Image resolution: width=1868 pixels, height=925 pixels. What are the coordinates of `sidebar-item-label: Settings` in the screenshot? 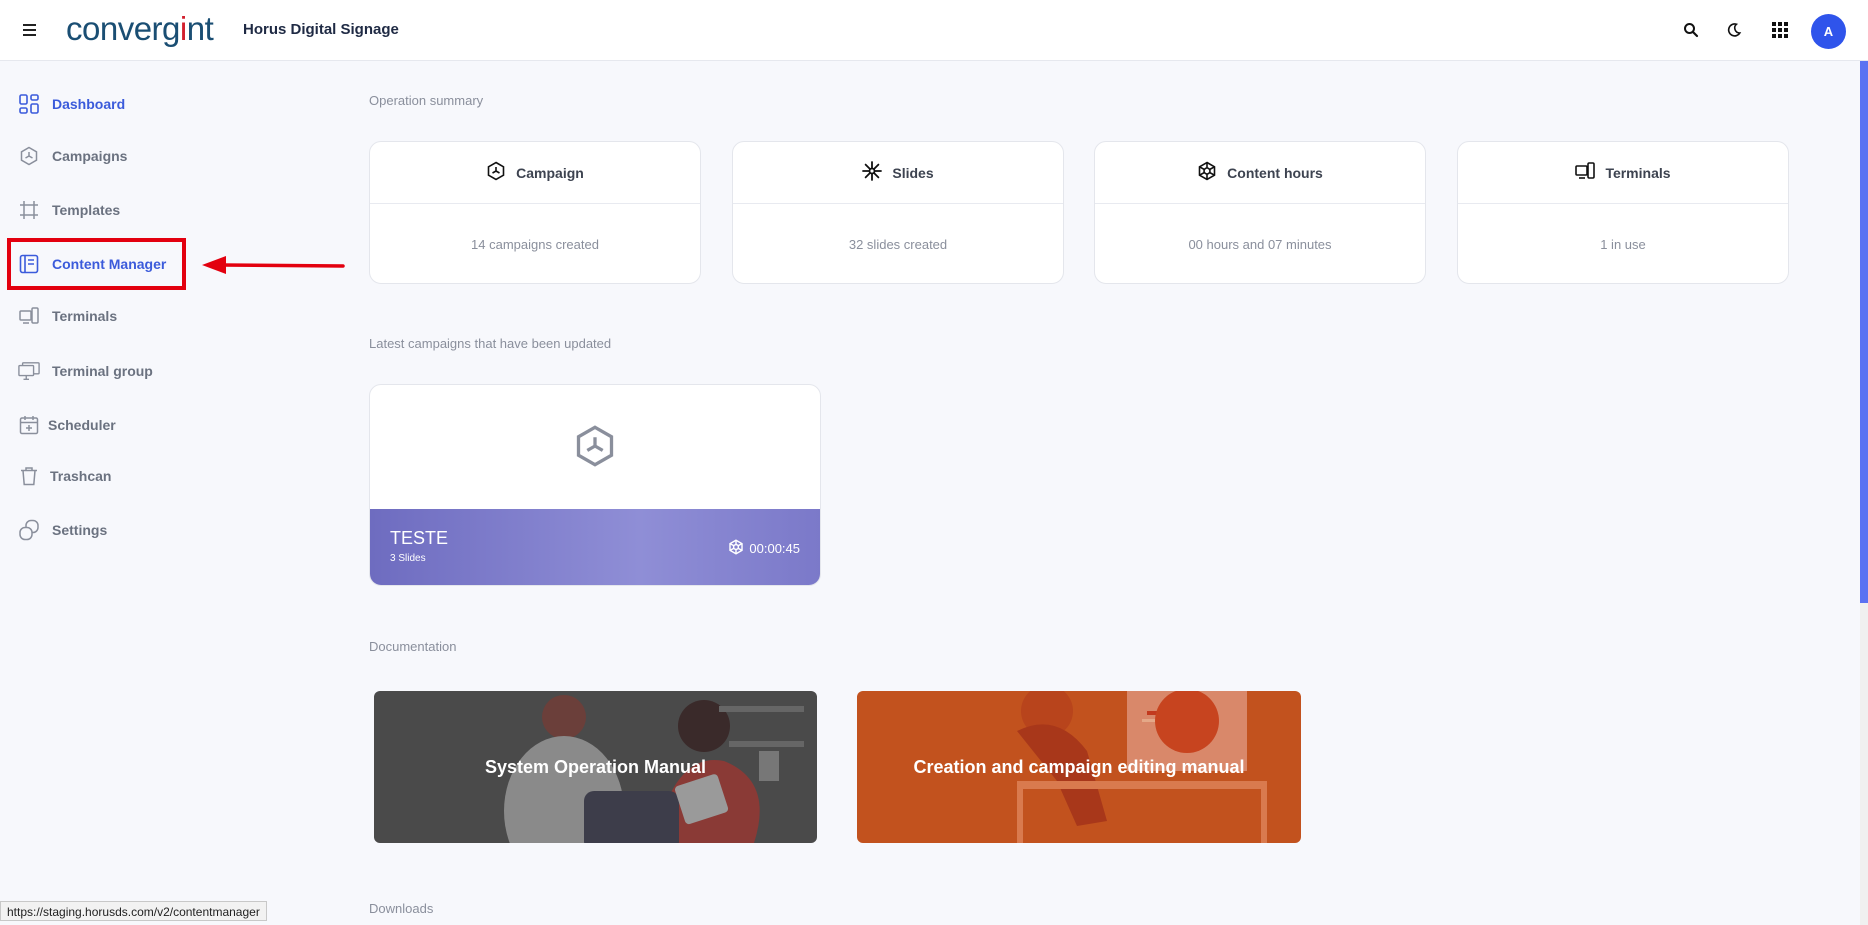 It's located at (80, 530).